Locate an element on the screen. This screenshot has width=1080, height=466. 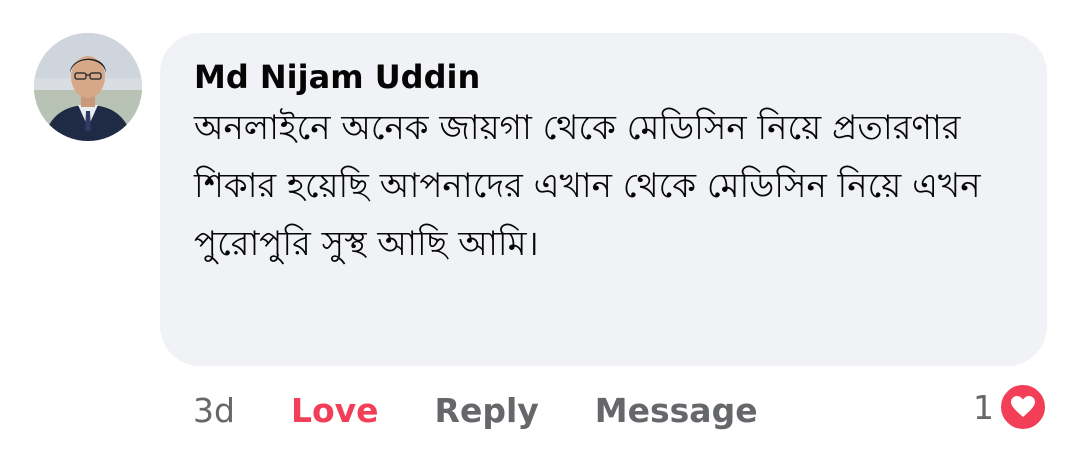
comment-actions: 3d Love Reply Message is located at coordinates (475, 410).